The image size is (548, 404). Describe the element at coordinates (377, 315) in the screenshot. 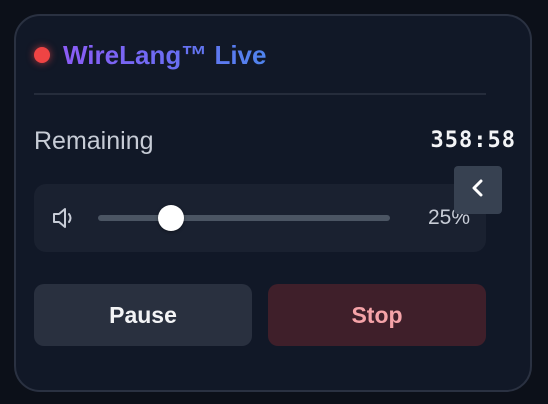

I see `stop-button: Stop` at that location.